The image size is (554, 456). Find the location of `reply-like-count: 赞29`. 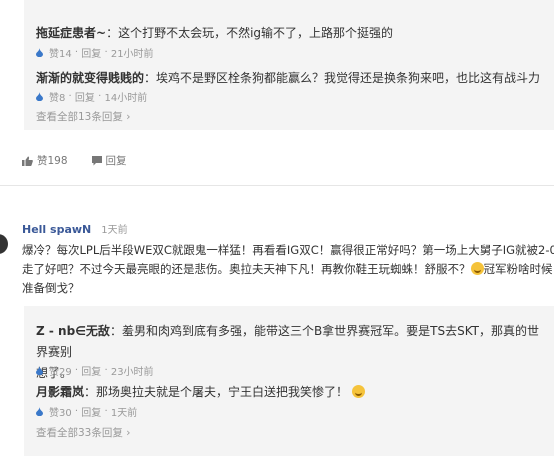

reply-like-count: 赞29 is located at coordinates (60, 370).